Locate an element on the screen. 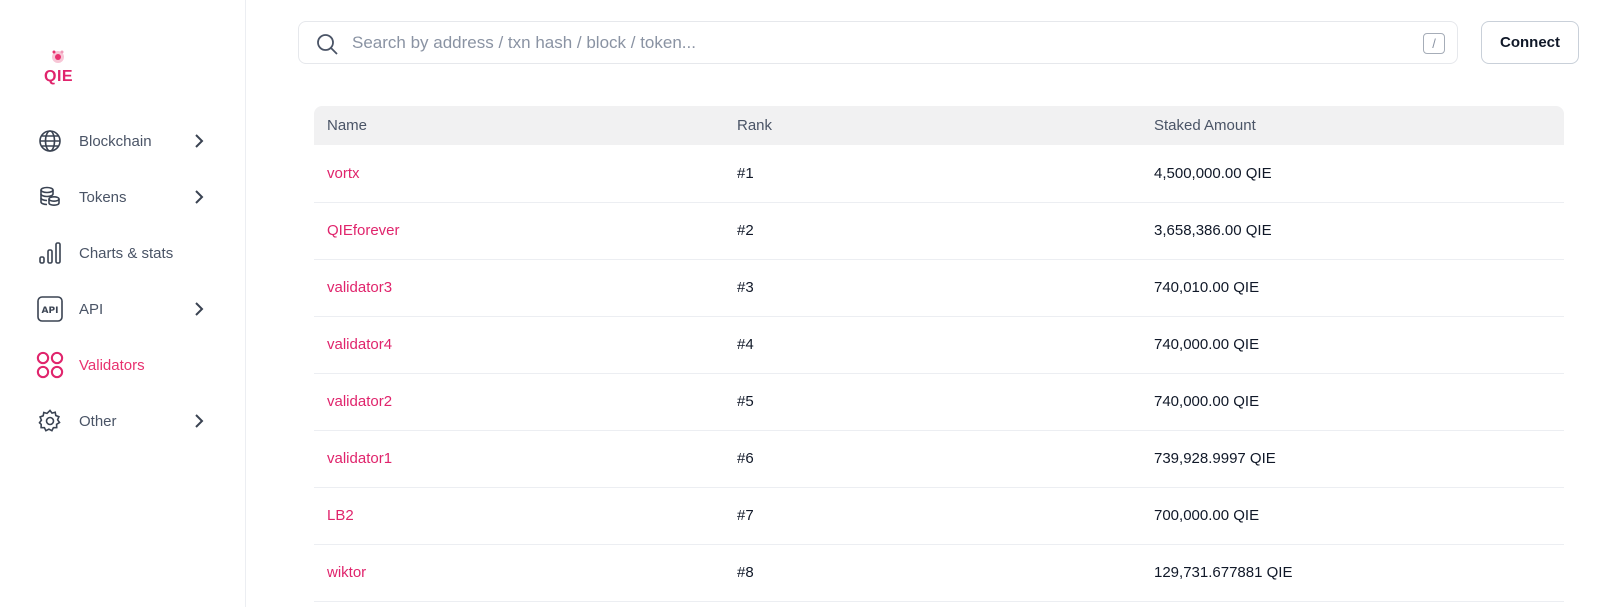  search-bar: / is located at coordinates (878, 42).